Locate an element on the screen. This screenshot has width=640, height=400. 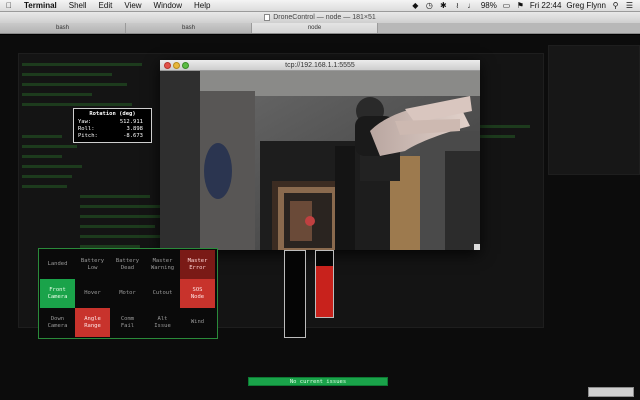
close-button is located at coordinates (167, 65).